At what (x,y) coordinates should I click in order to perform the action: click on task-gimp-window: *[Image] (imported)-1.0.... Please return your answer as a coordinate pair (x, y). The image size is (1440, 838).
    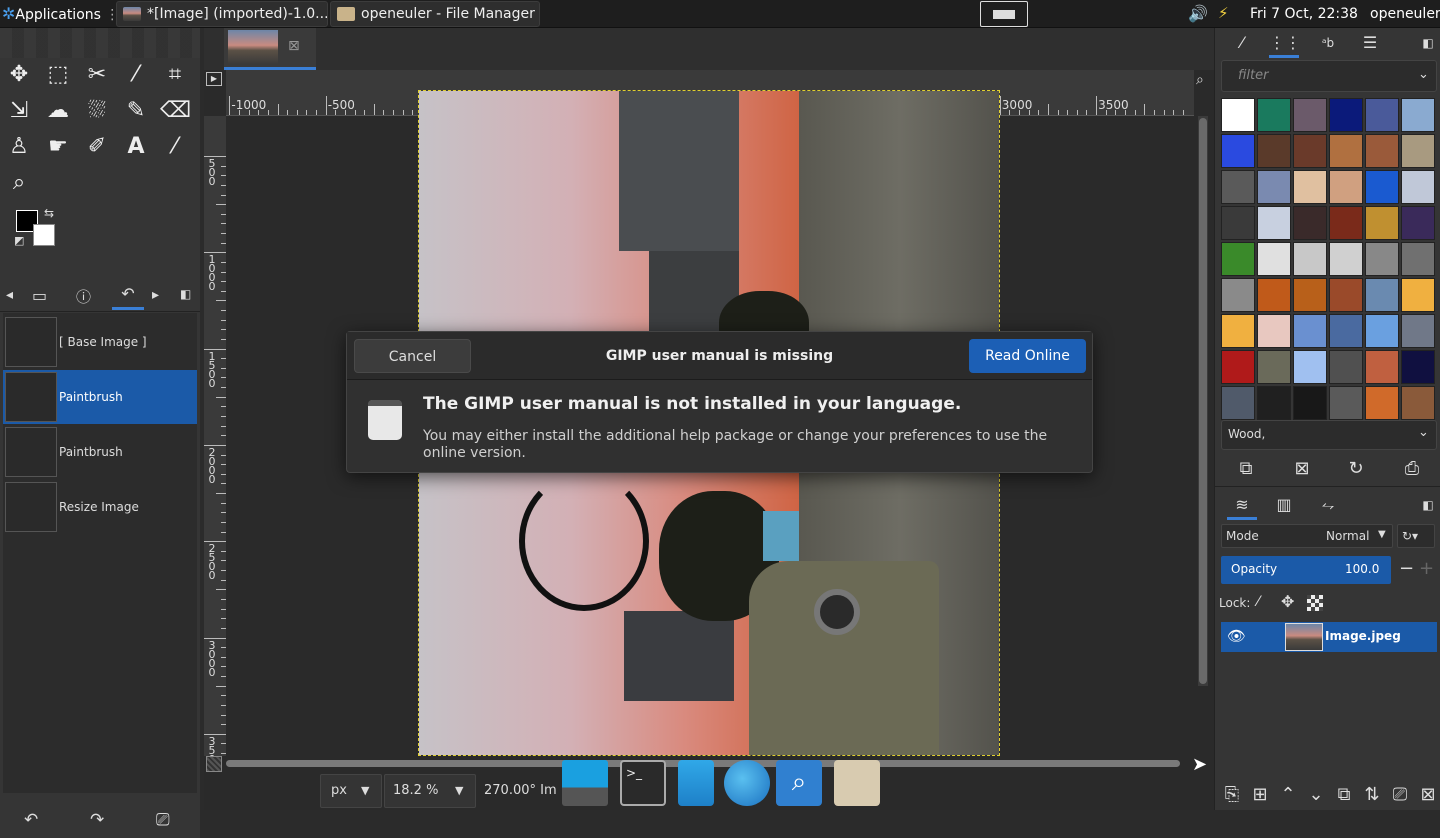
    Looking at the image, I should click on (222, 14).